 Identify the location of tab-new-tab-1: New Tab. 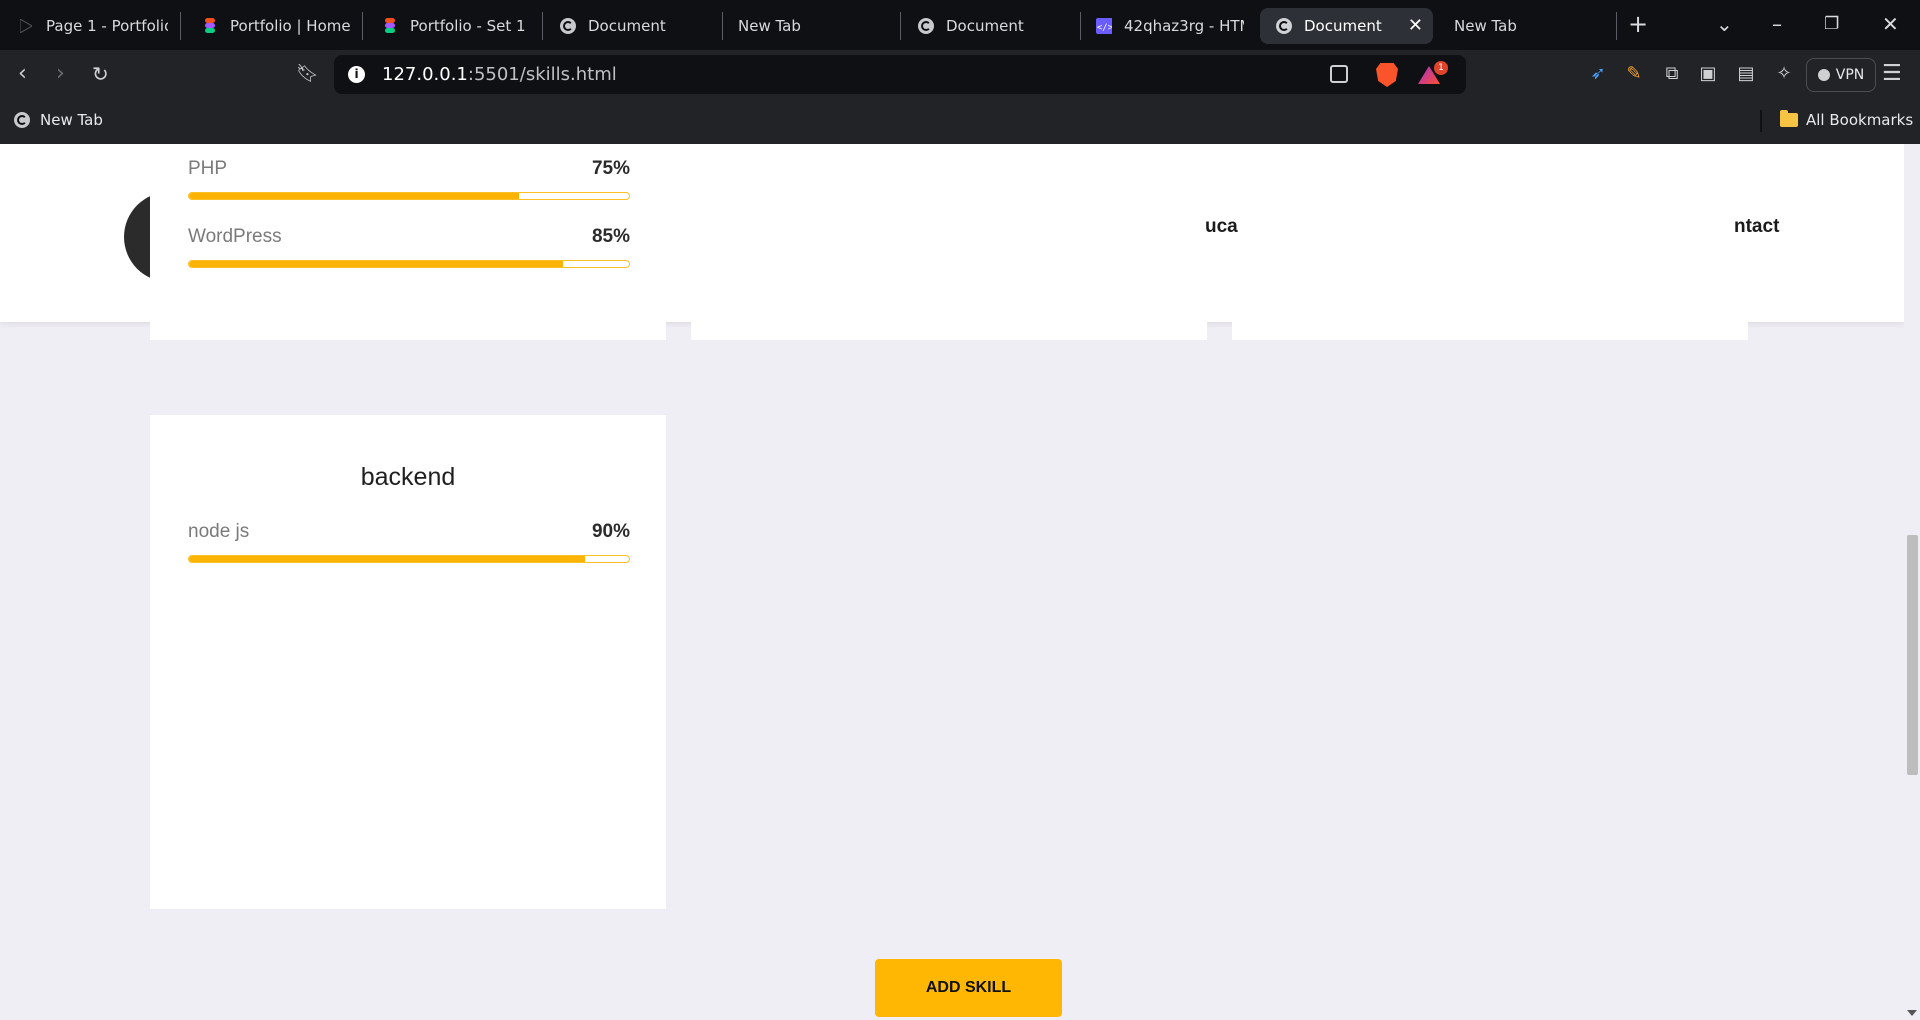
(813, 26).